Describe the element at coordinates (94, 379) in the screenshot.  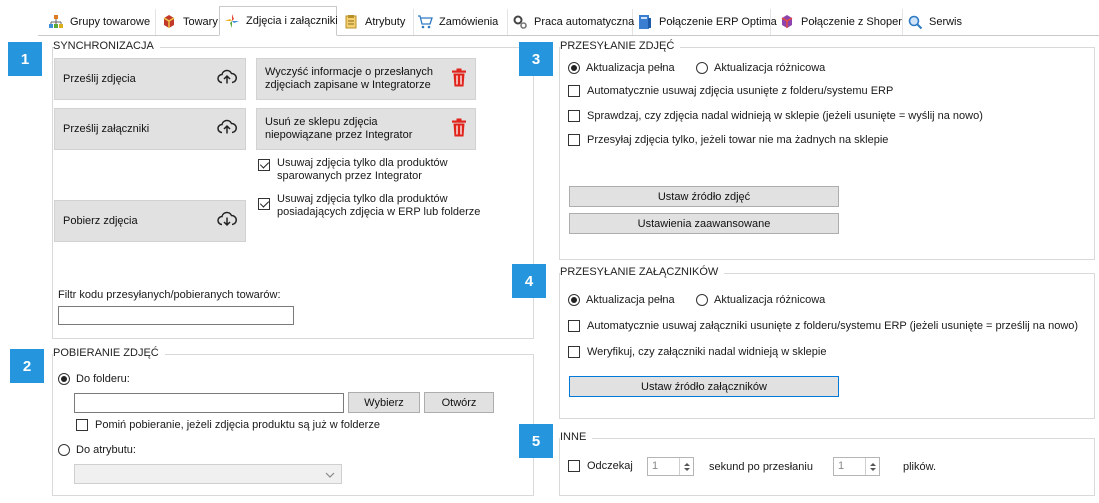
I see `to-folder-radio-row: Do folderu:` at that location.